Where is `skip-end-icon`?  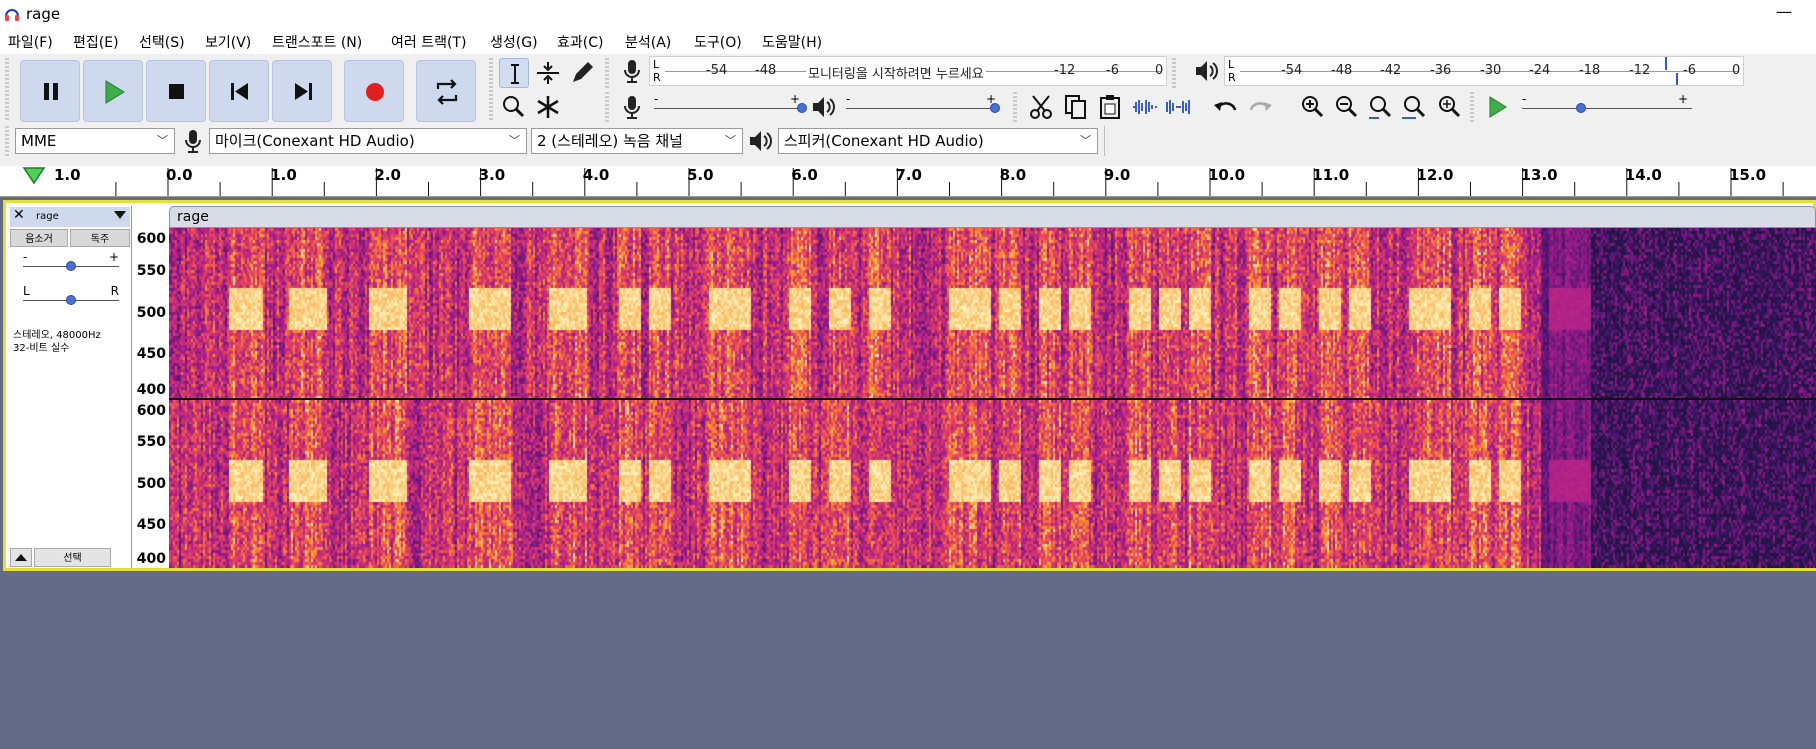 skip-end-icon is located at coordinates (303, 91).